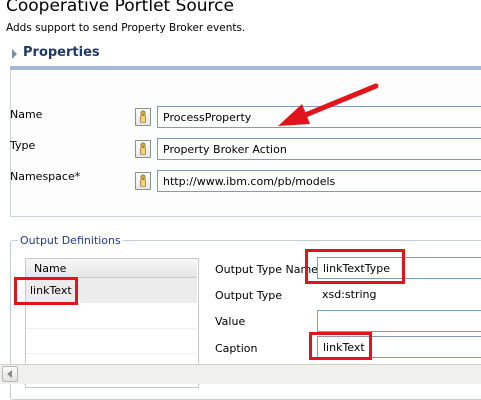 The image size is (481, 400). Describe the element at coordinates (120, 8) in the screenshot. I see `page-title: Cooperative Portlet Source` at that location.